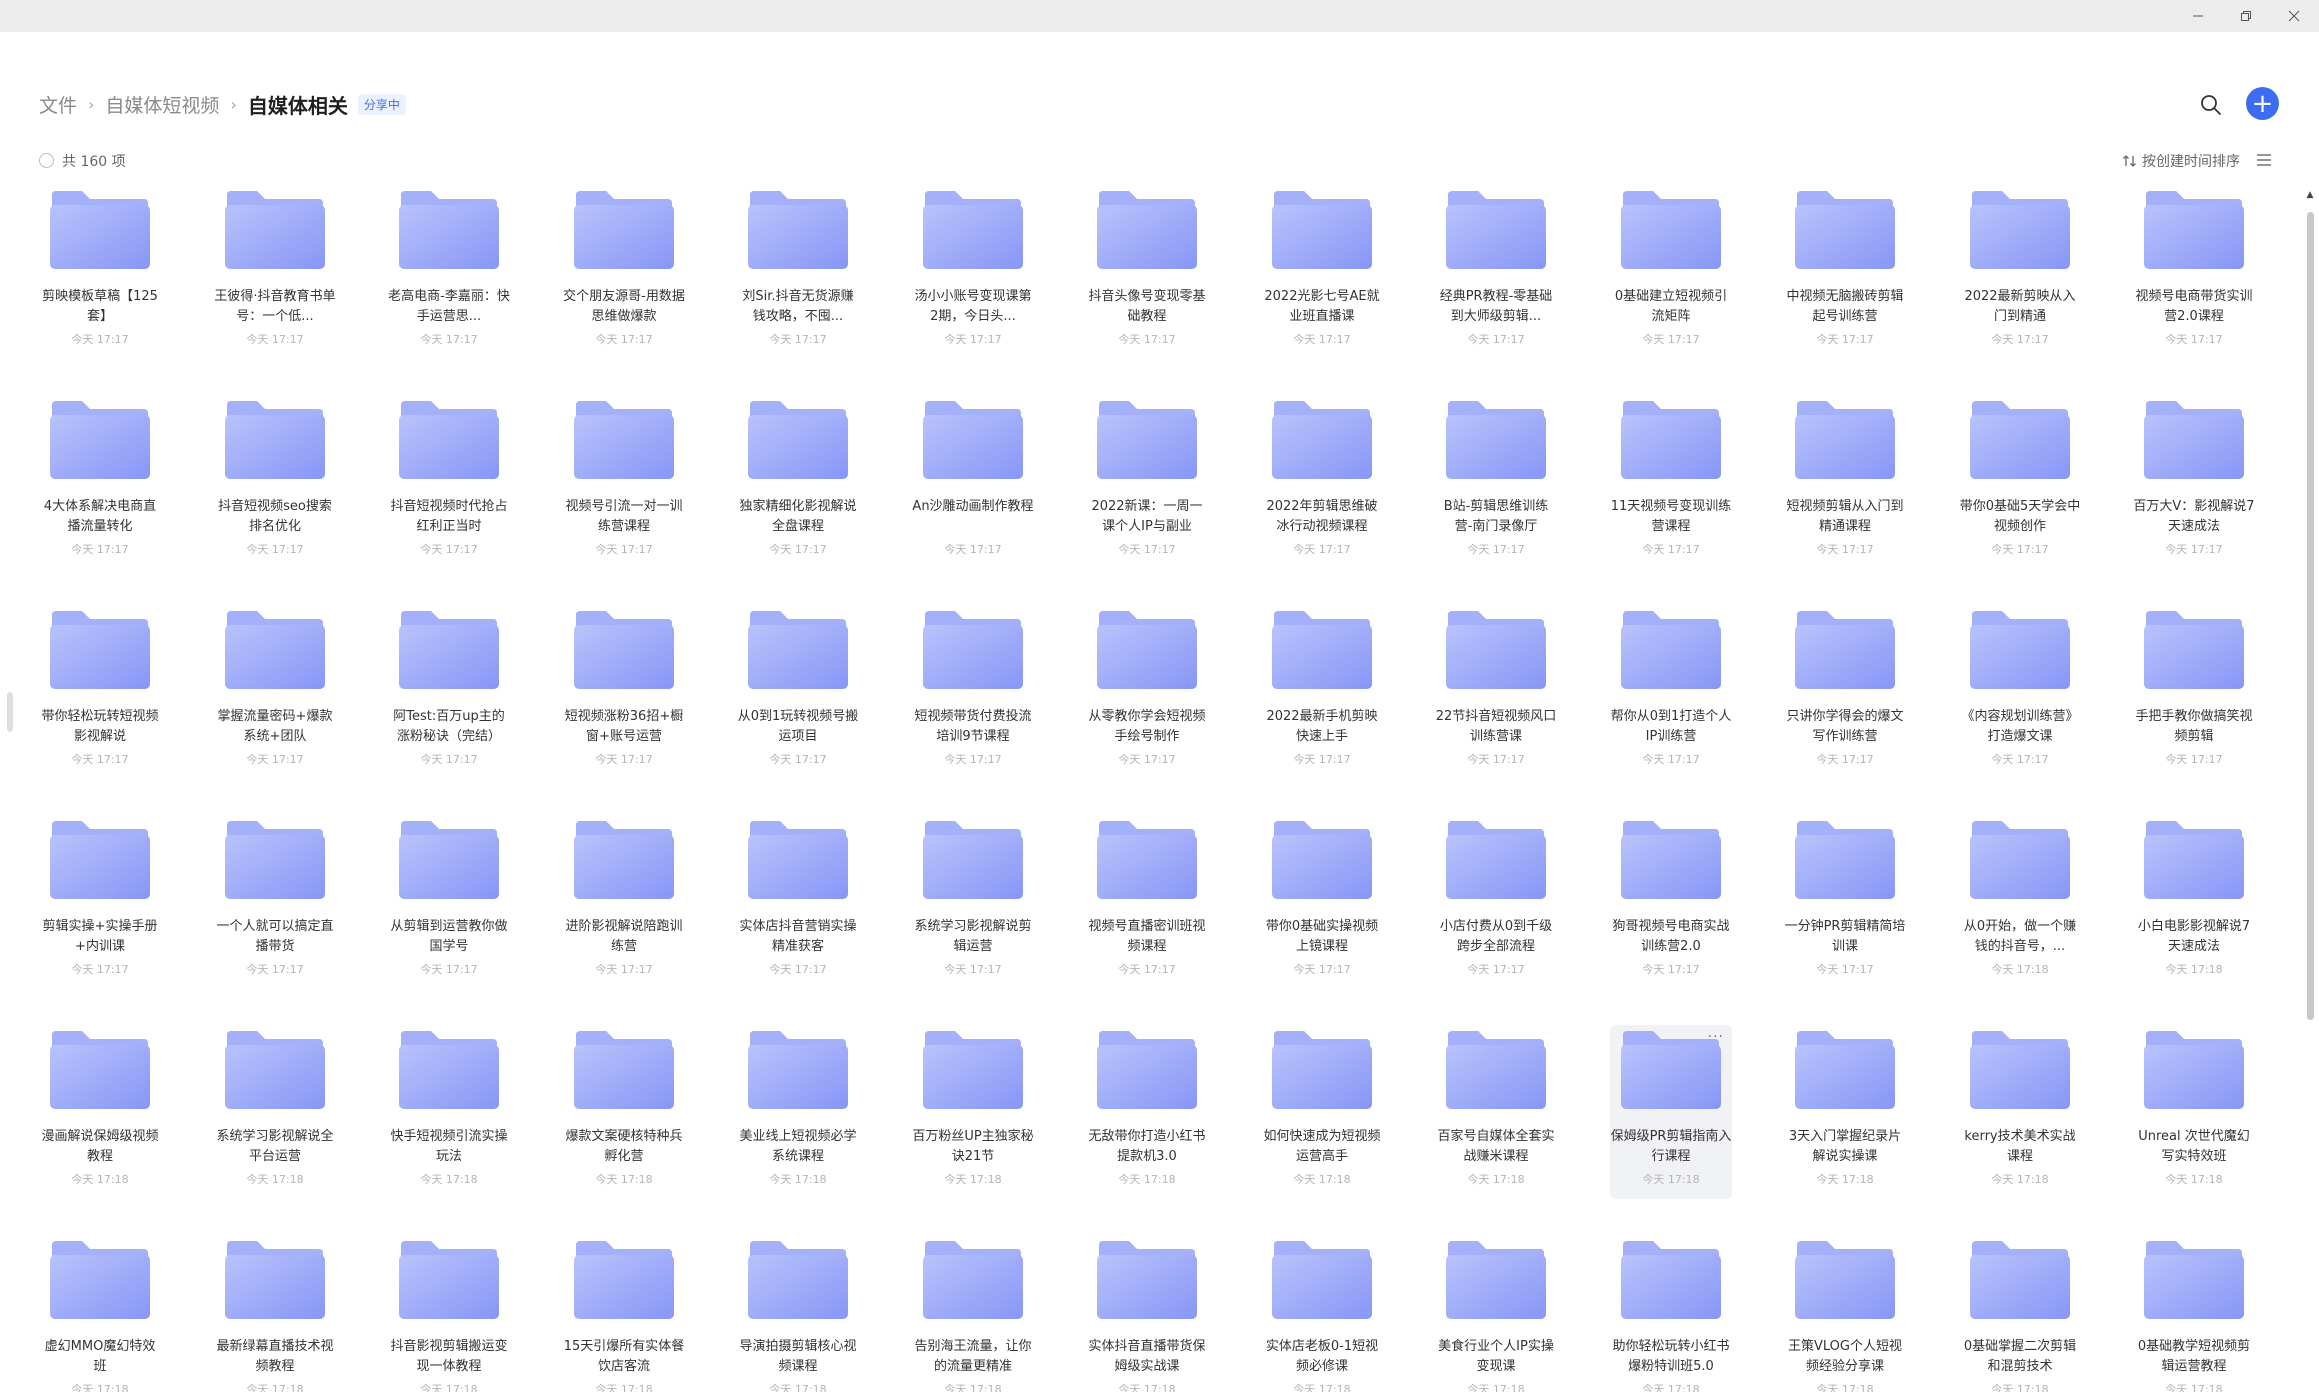 The image size is (2319, 1392). I want to click on vertical-scrollbar: ▲, so click(2310, 791).